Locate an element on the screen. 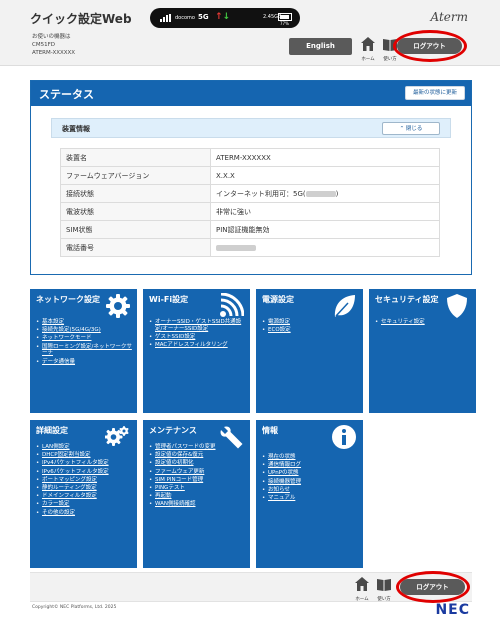  logout-highlight-circle is located at coordinates (430, 46).